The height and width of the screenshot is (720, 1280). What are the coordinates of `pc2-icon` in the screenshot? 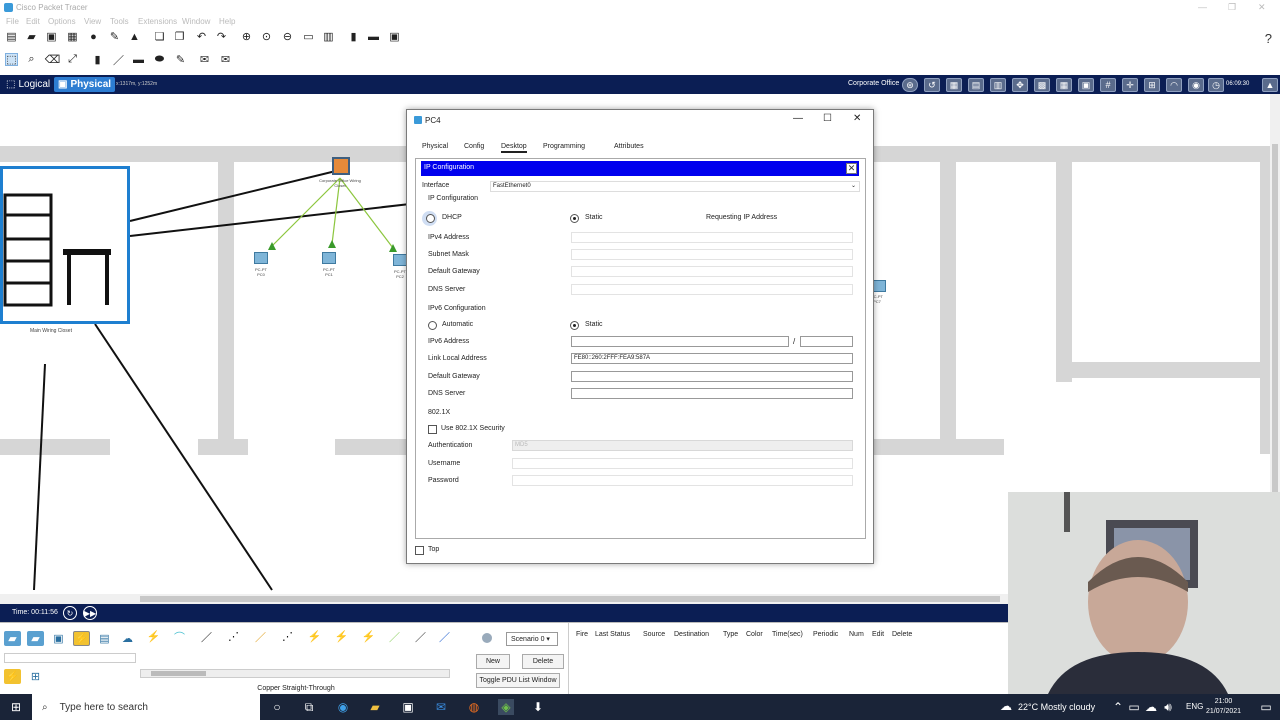 It's located at (400, 260).